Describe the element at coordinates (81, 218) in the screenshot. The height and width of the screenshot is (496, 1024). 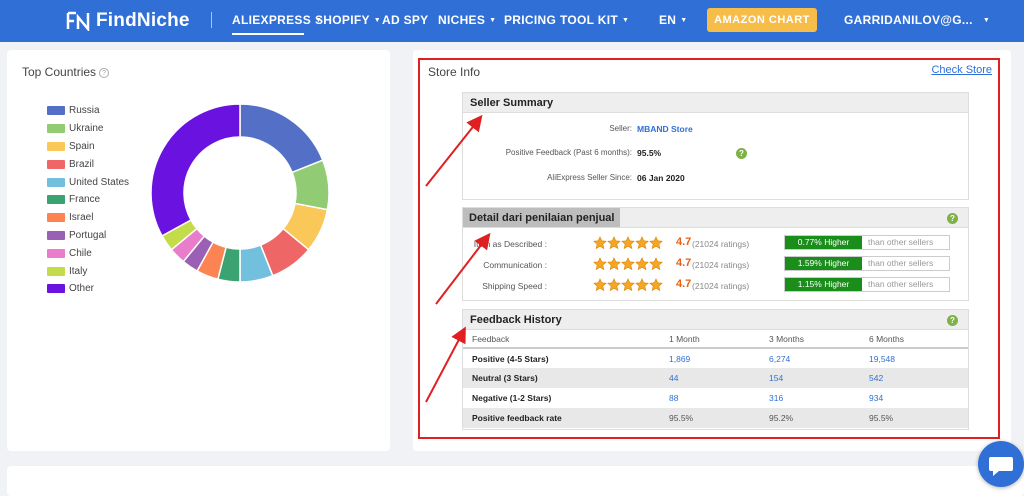
I see `legend-label: Israel` at that location.